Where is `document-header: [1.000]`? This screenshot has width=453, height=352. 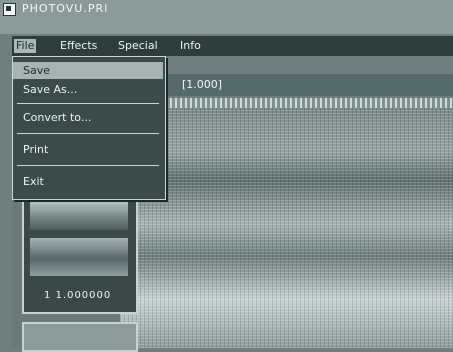 document-header: [1.000] is located at coordinates (286, 85).